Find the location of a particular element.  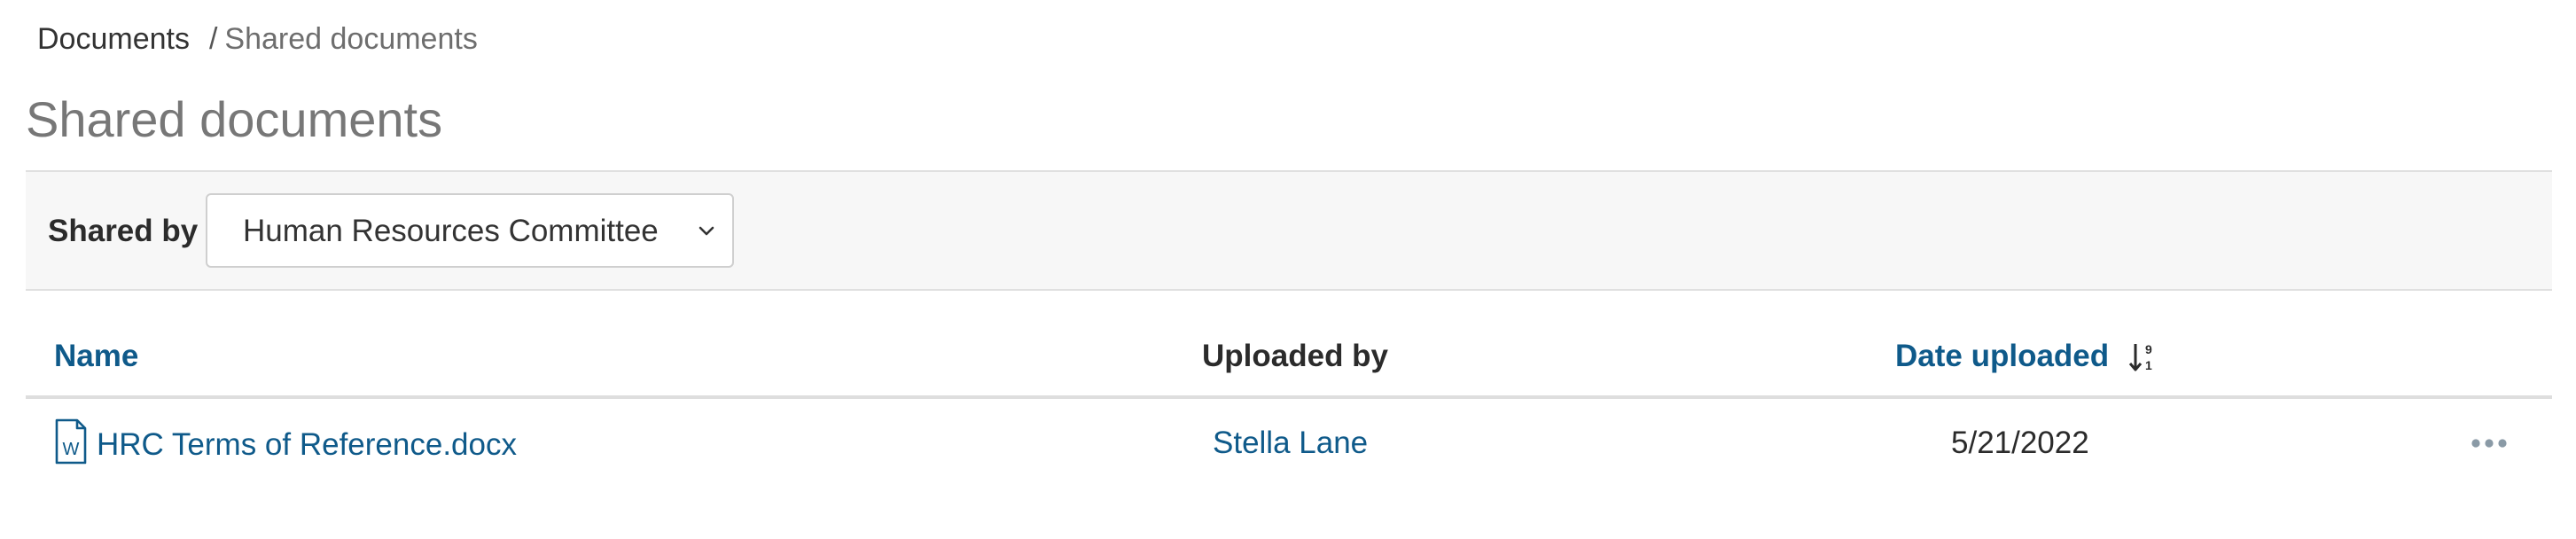

shared-by-label: Shared by is located at coordinates (123, 231).